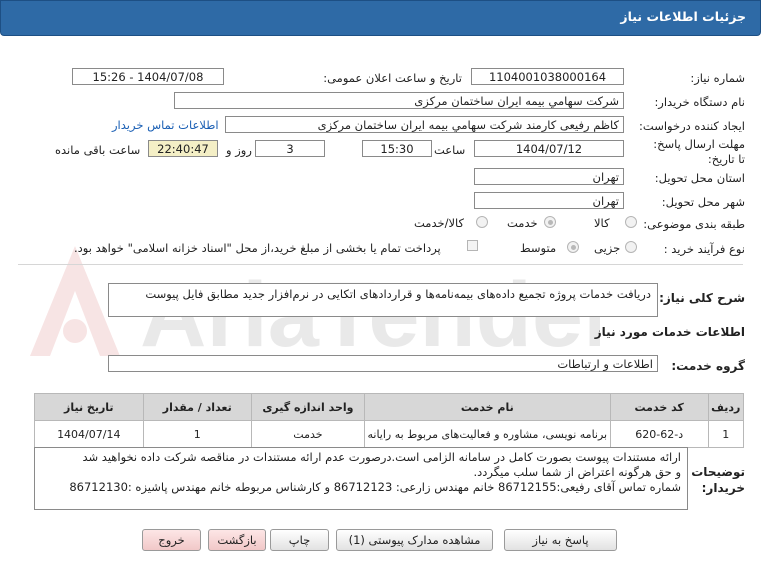 This screenshot has width=761, height=566. Describe the element at coordinates (239, 150) in the screenshot. I see `remaining-days-label: روز و` at that location.